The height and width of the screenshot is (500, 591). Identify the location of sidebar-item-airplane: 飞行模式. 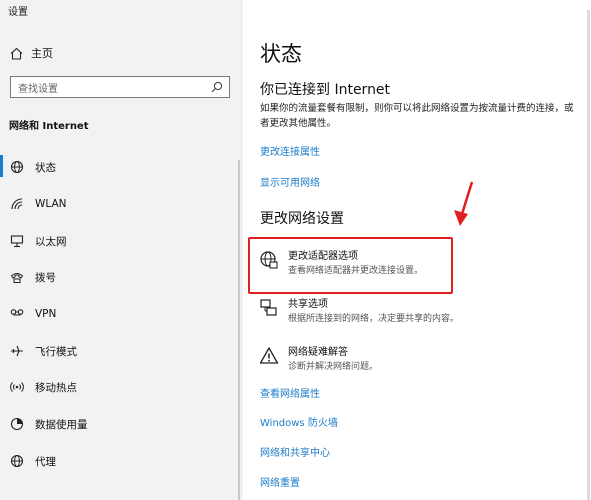
(43, 351).